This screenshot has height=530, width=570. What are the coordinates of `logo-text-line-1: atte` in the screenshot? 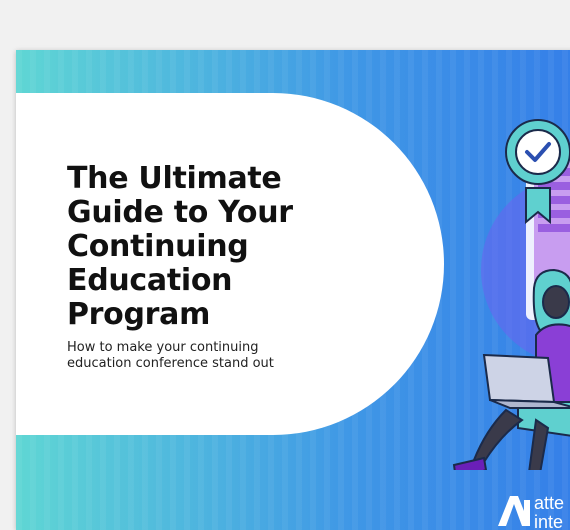 It's located at (549, 503).